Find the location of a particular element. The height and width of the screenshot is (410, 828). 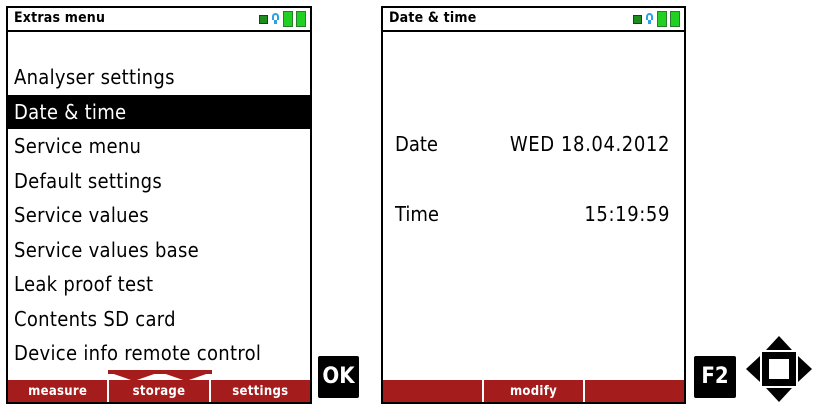

softkey-bar: modify is located at coordinates (533, 391).